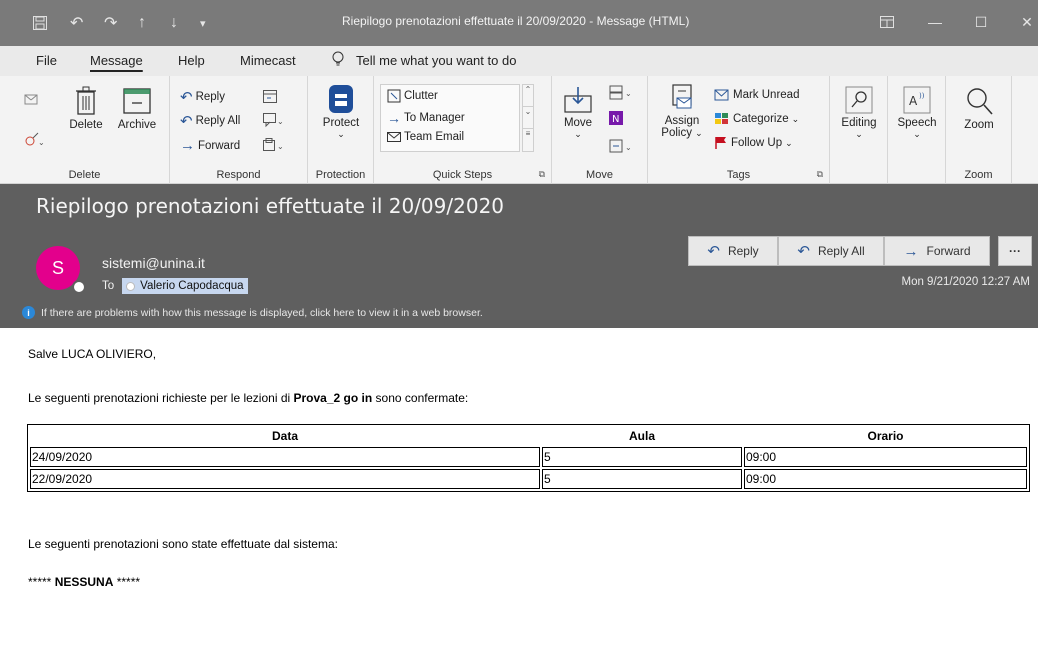 The image size is (1038, 672). Describe the element at coordinates (86, 108) in the screenshot. I see `delete-button: Delete` at that location.